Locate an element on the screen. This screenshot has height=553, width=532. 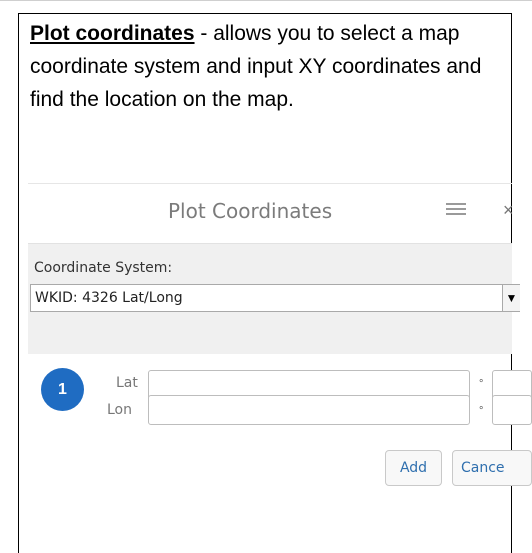
plot-coordinates-heading: Plot coordinates is located at coordinates (112, 33).